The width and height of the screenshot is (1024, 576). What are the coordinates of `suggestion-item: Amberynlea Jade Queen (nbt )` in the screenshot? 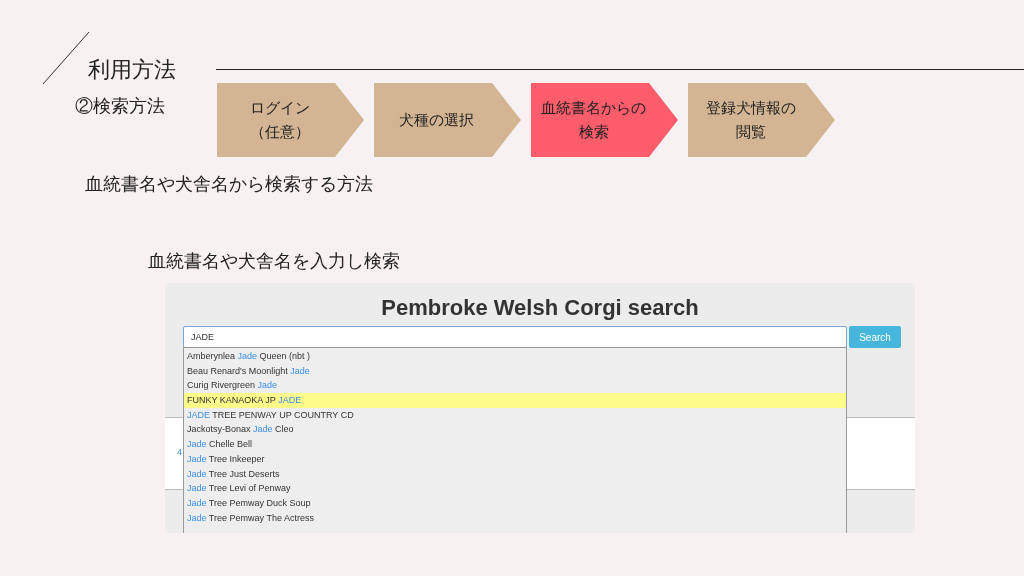 It's located at (515, 356).